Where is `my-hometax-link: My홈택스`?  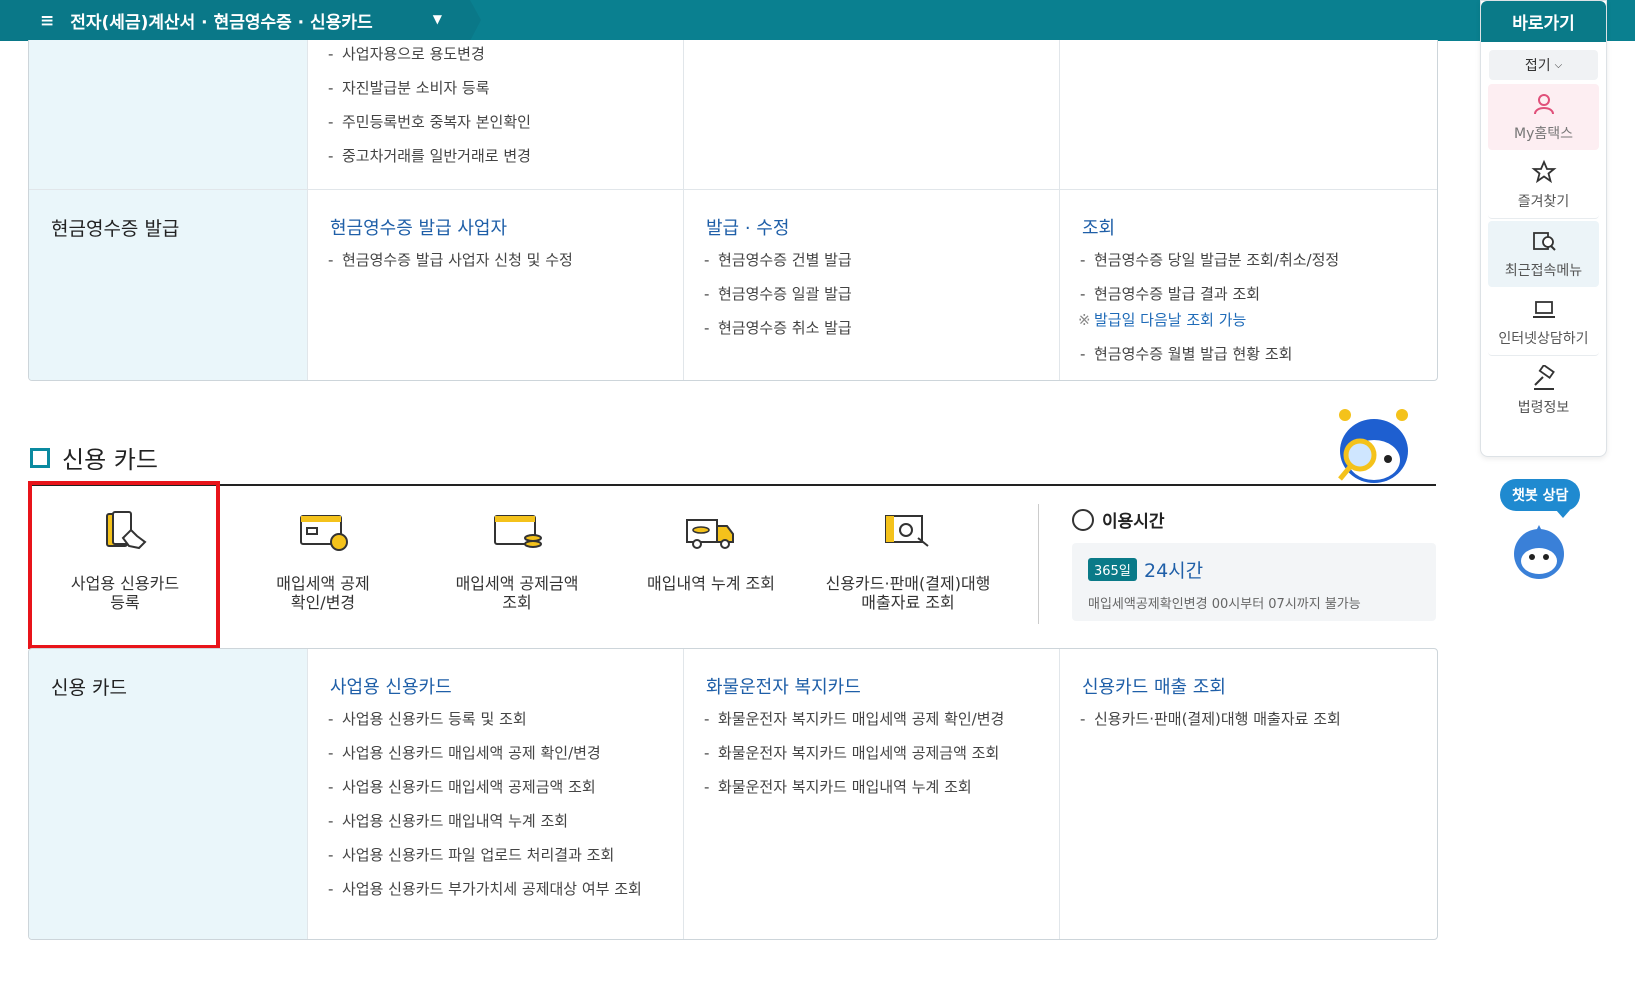 my-hometax-link: My홈택스 is located at coordinates (1543, 117).